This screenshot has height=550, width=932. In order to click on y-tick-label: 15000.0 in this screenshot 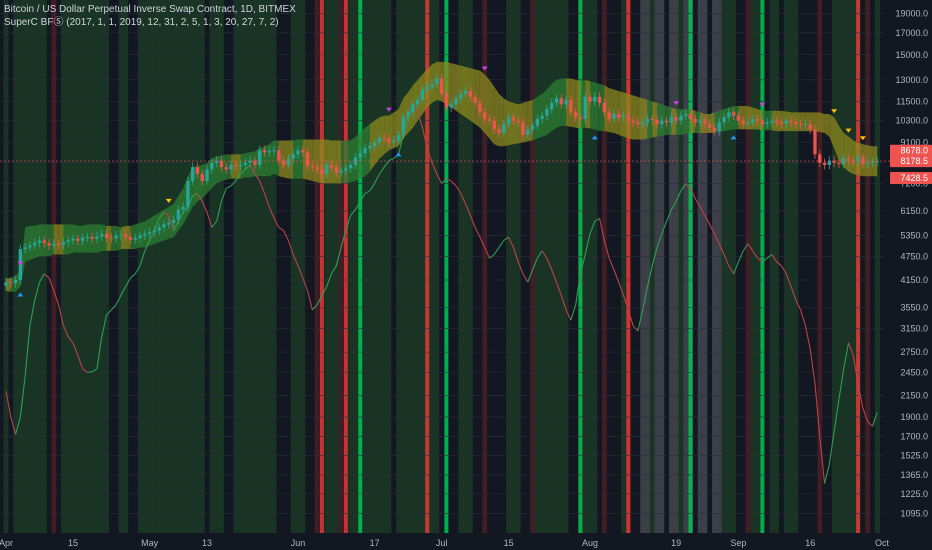, I will do `click(911, 55)`.